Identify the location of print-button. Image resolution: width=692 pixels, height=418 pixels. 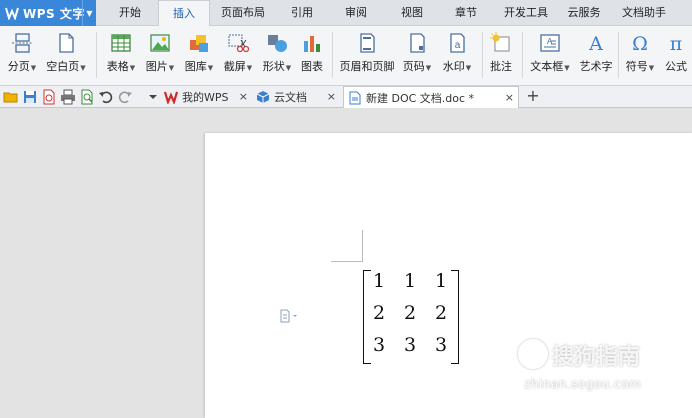
(68, 97).